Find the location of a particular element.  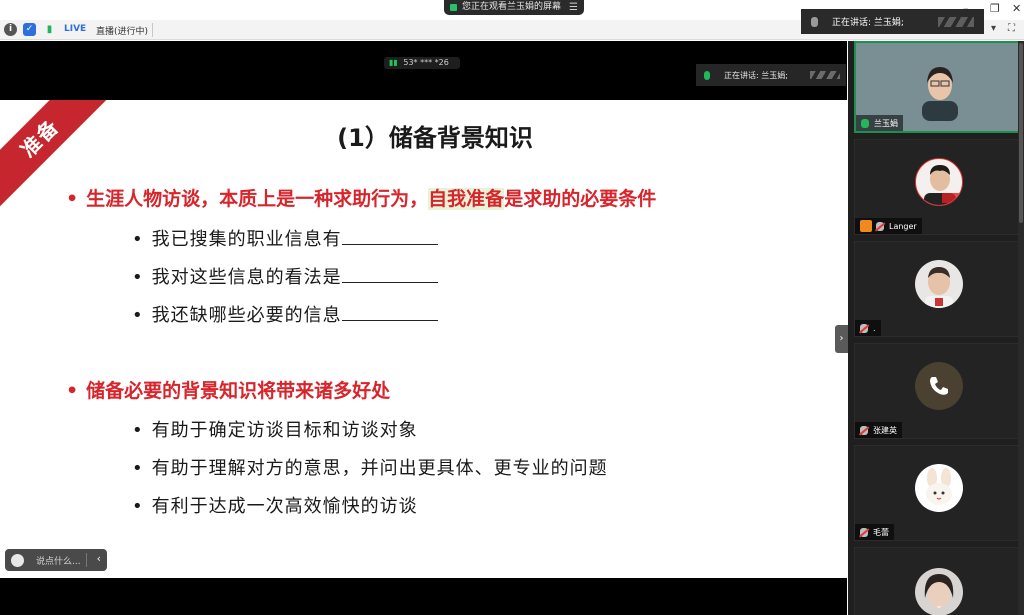

panel-scrollbar is located at coordinates (1021, 328).